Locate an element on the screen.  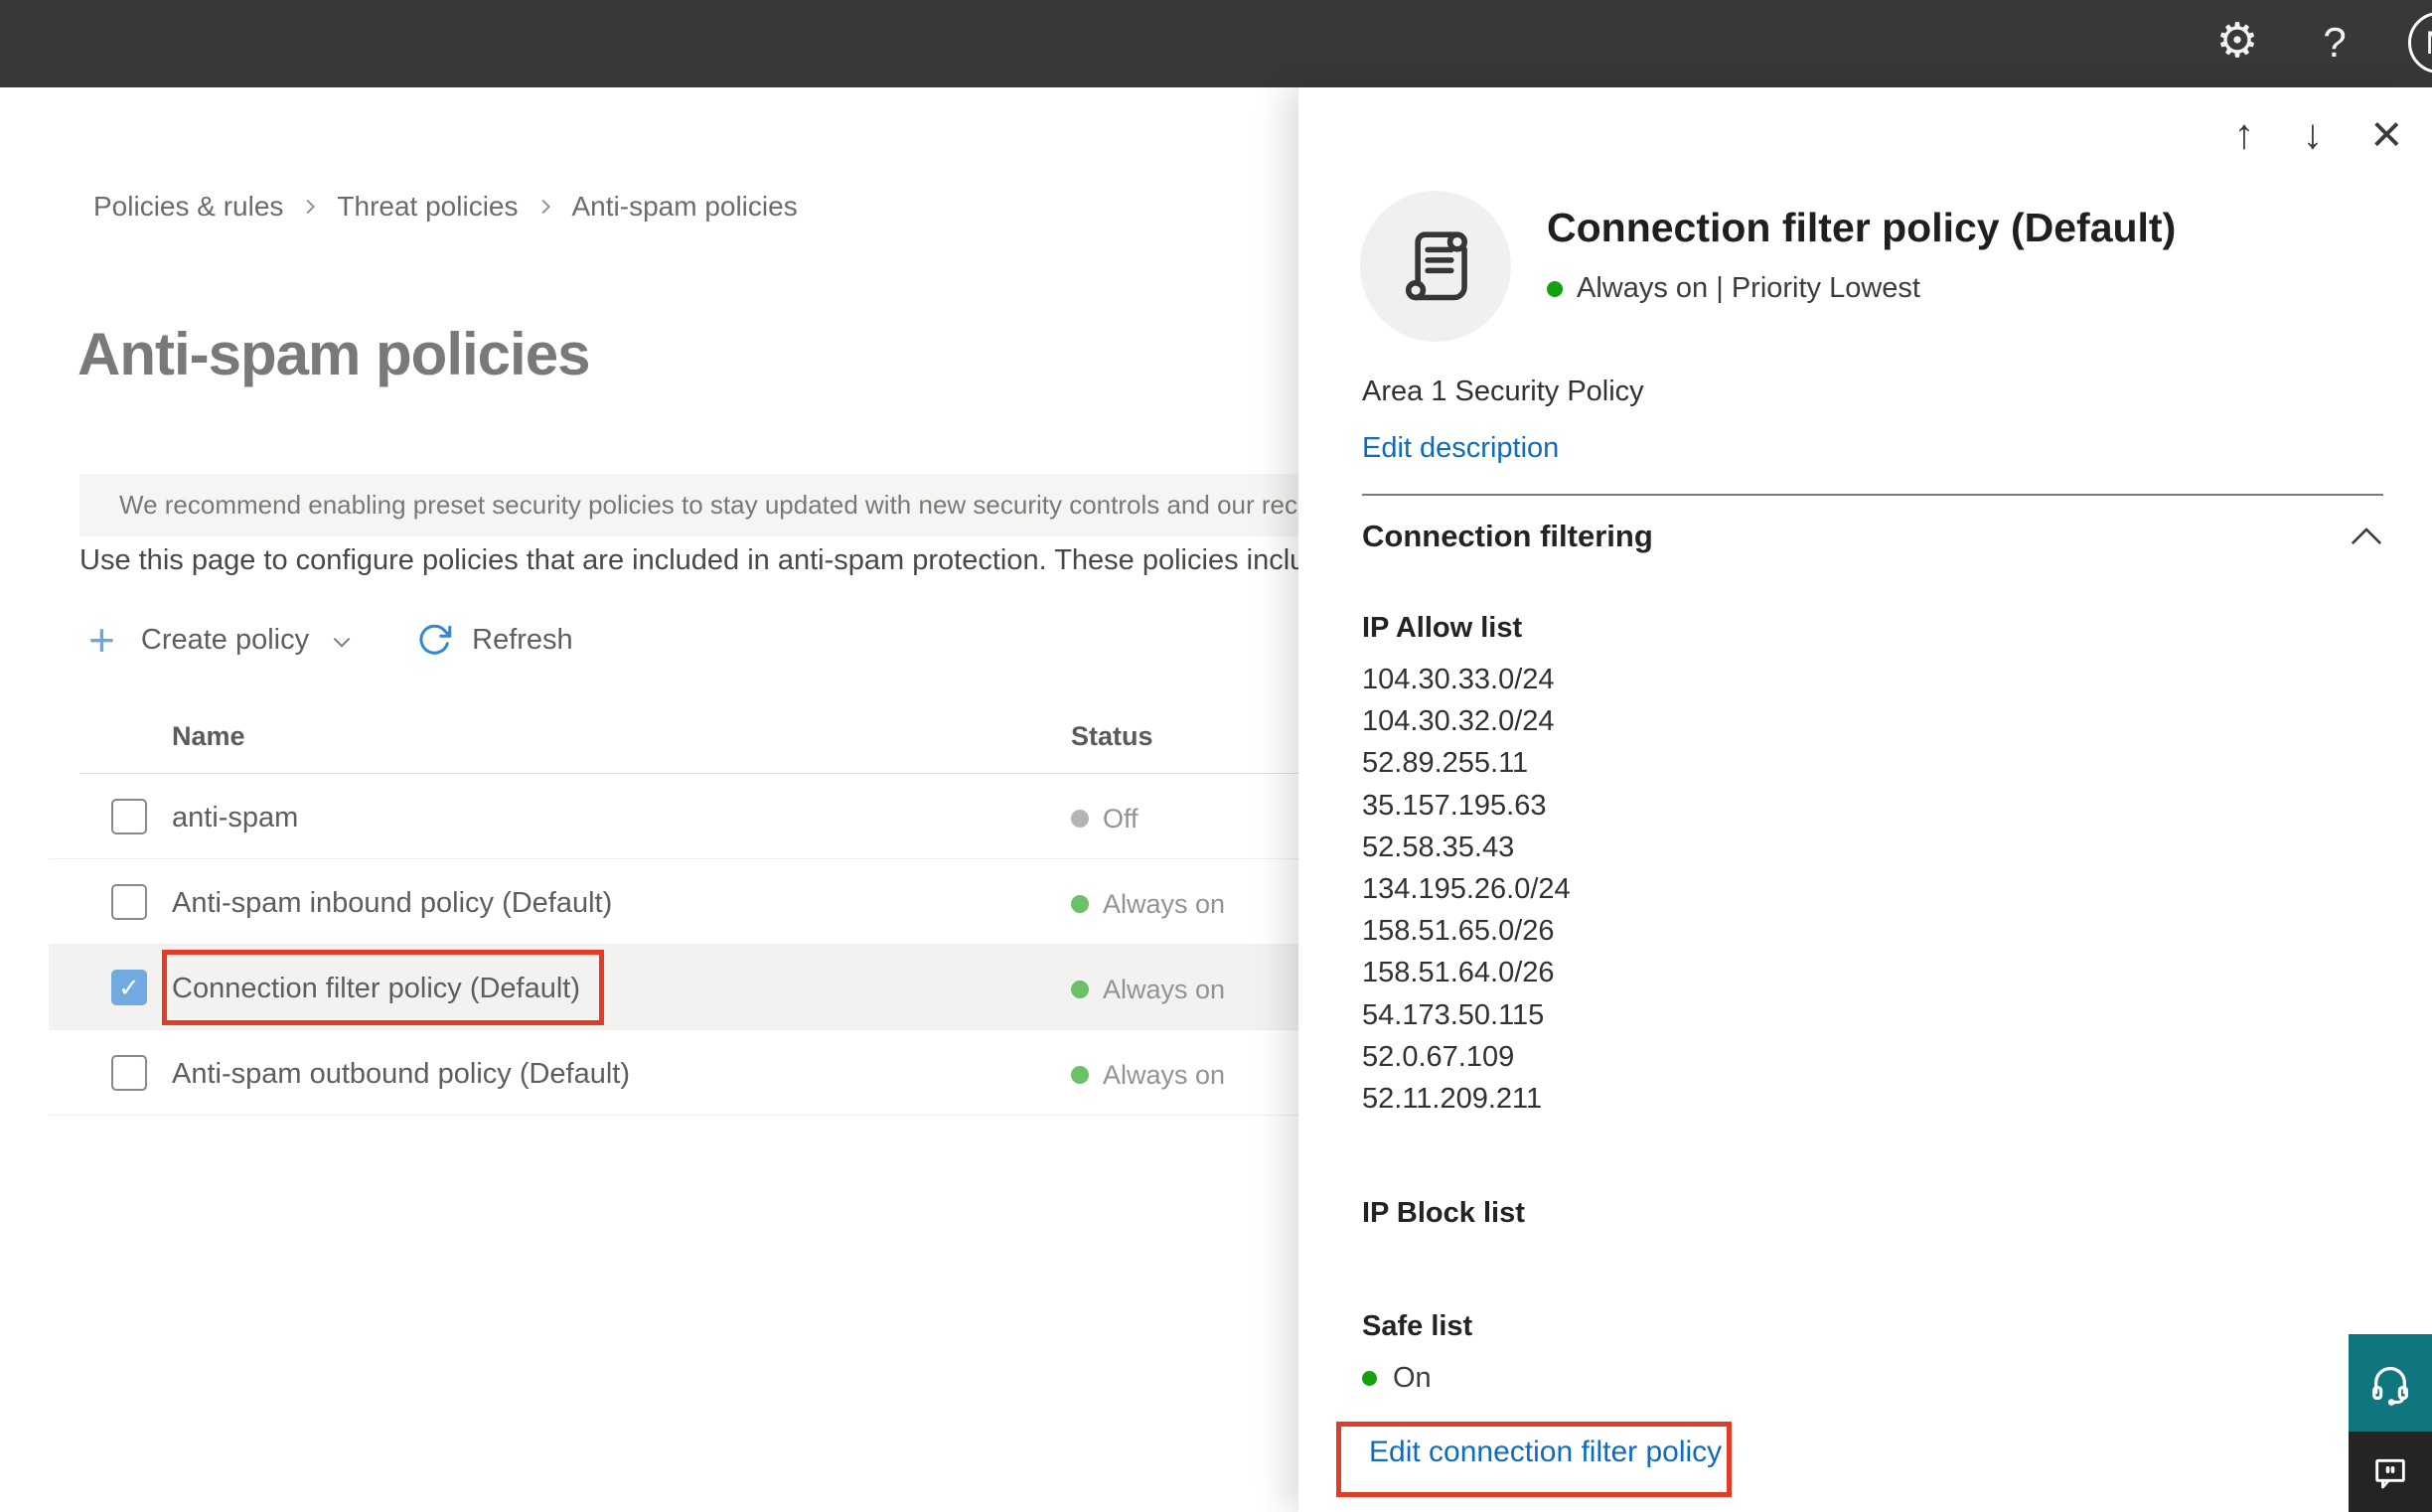
policy-name: anti-spam is located at coordinates (235, 818).